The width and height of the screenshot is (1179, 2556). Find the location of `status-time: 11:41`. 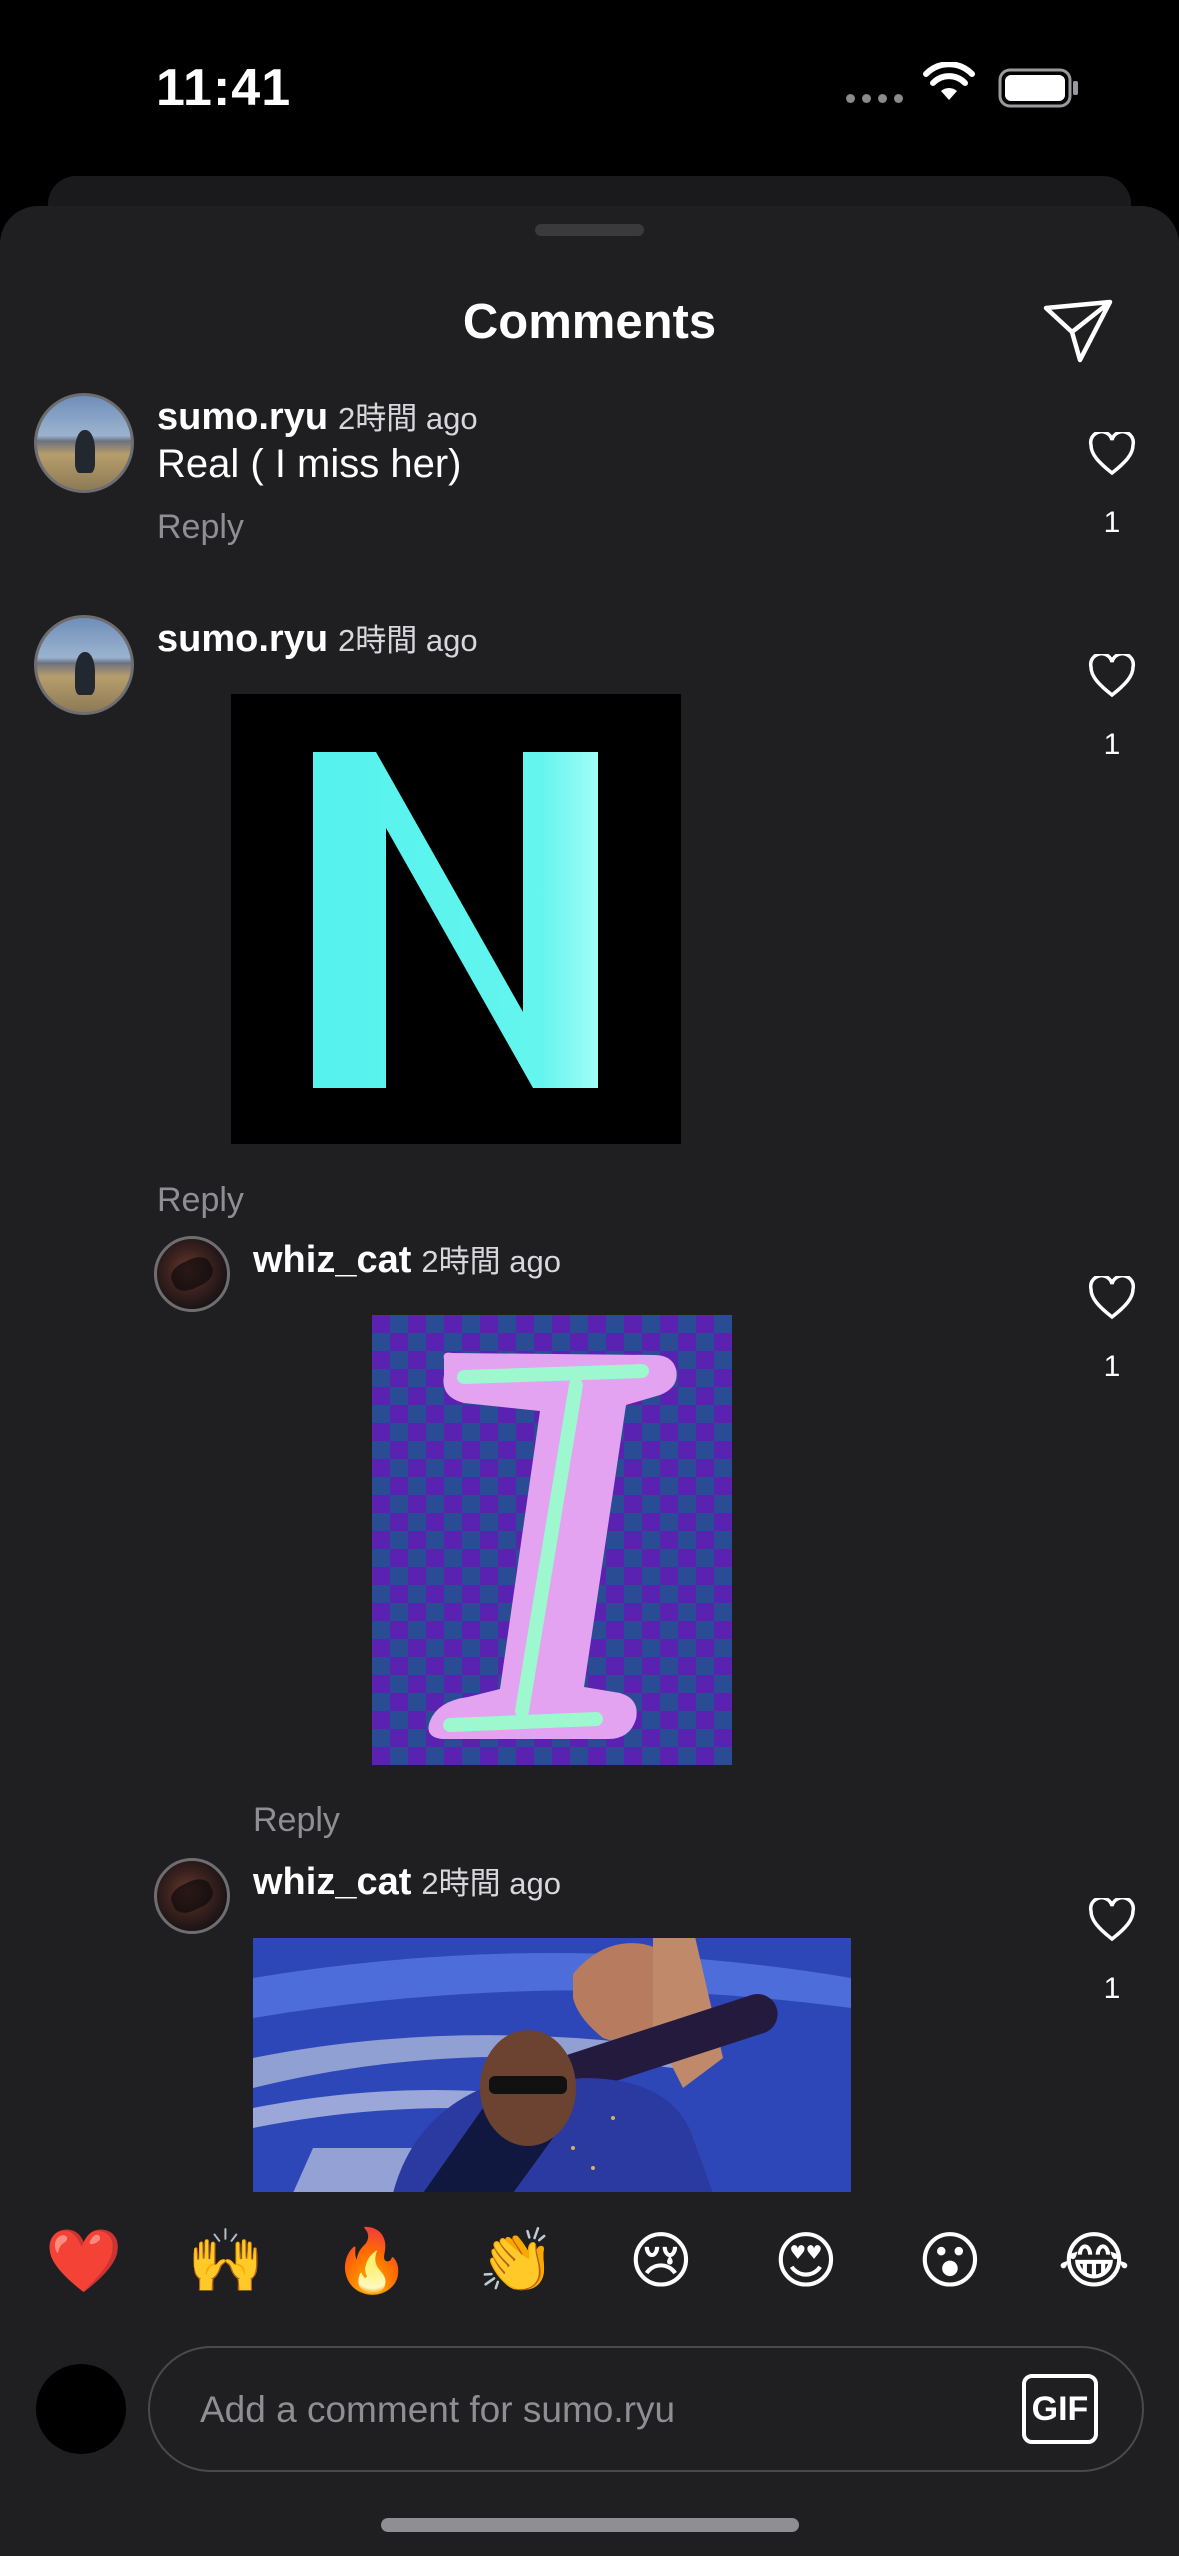

status-time: 11:41 is located at coordinates (224, 88).